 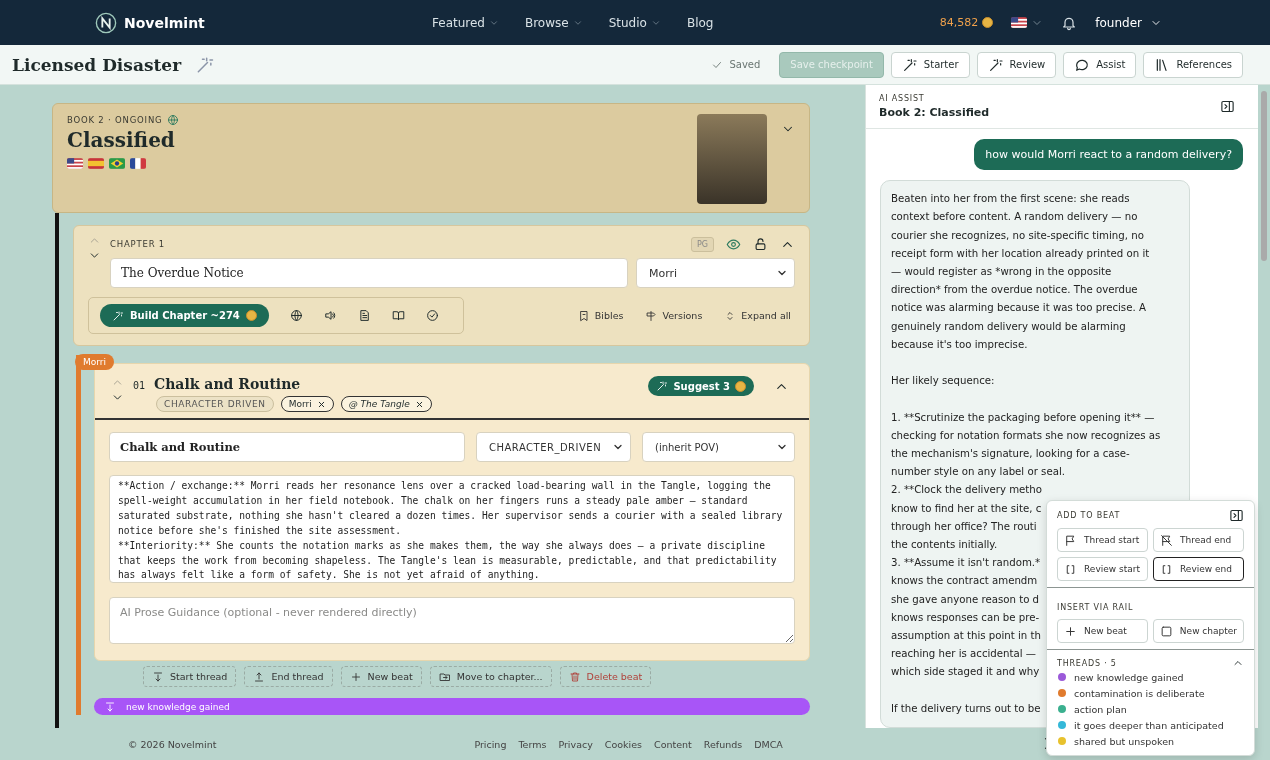 I want to click on brand-name: Novelmint, so click(x=164, y=22).